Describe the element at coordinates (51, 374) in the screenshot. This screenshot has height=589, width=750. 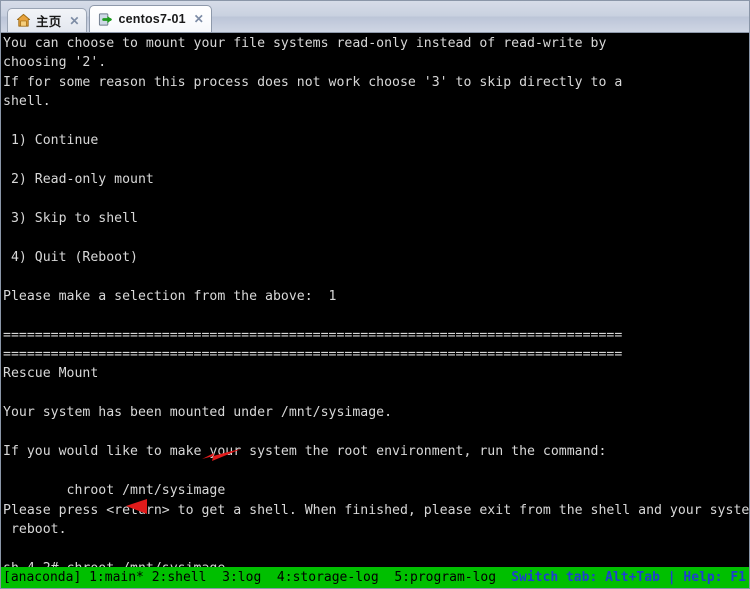
I see `terminal-line: Rescue Mount` at that location.